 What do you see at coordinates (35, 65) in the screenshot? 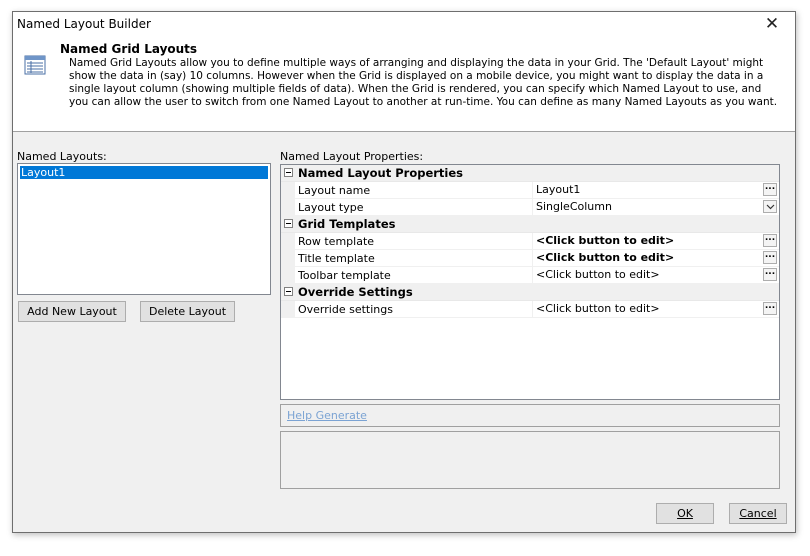
I see `grid-layout-icon` at bounding box center [35, 65].